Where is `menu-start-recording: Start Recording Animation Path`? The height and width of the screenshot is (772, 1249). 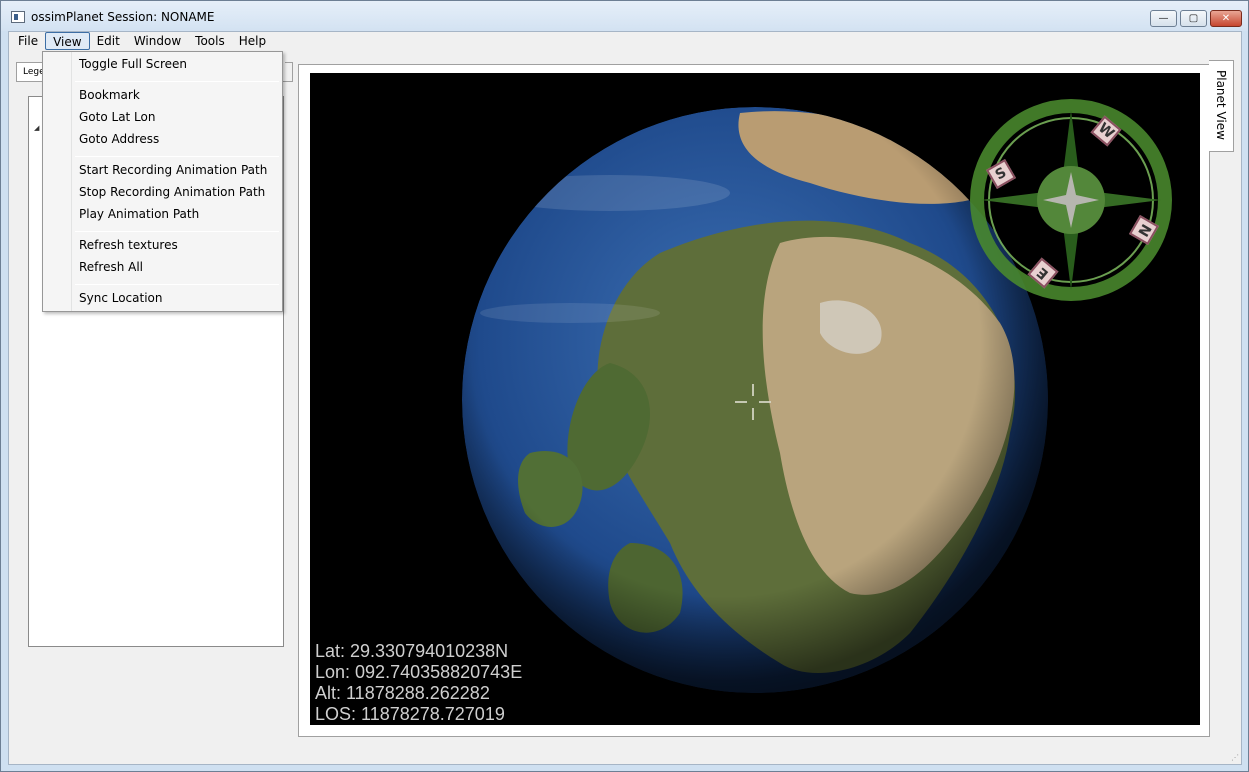 menu-start-recording: Start Recording Animation Path is located at coordinates (173, 170).